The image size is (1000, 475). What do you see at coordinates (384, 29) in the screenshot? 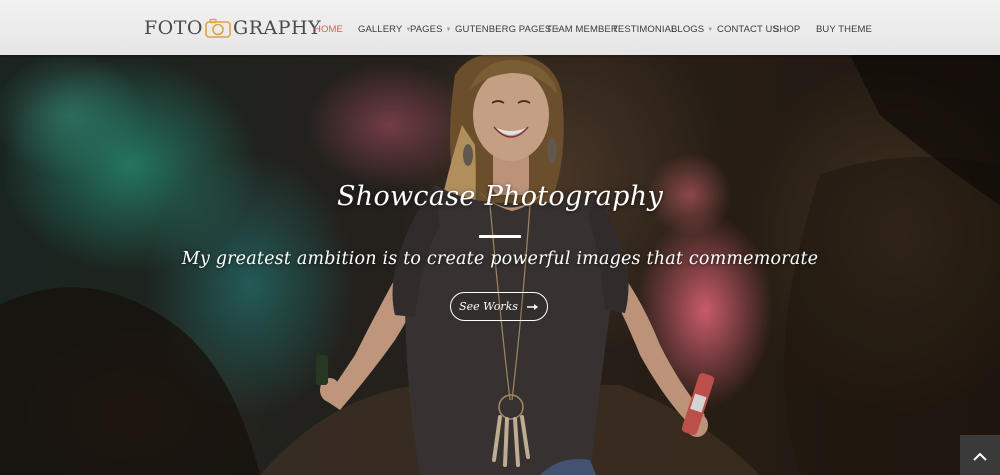
I see `nav-gallery: GALLERY ▼` at bounding box center [384, 29].